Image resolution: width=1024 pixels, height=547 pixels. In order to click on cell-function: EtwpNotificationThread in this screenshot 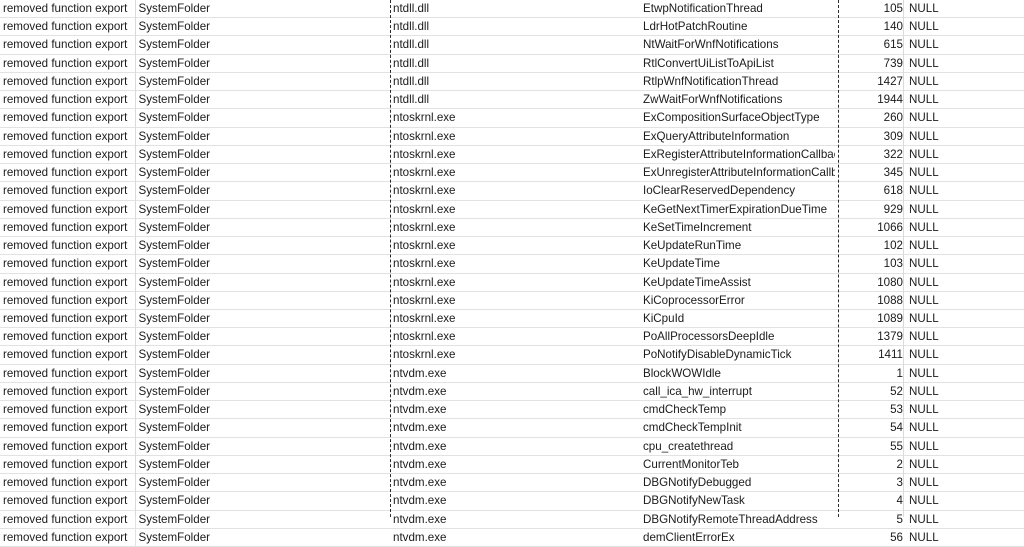, I will do `click(739, 9)`.